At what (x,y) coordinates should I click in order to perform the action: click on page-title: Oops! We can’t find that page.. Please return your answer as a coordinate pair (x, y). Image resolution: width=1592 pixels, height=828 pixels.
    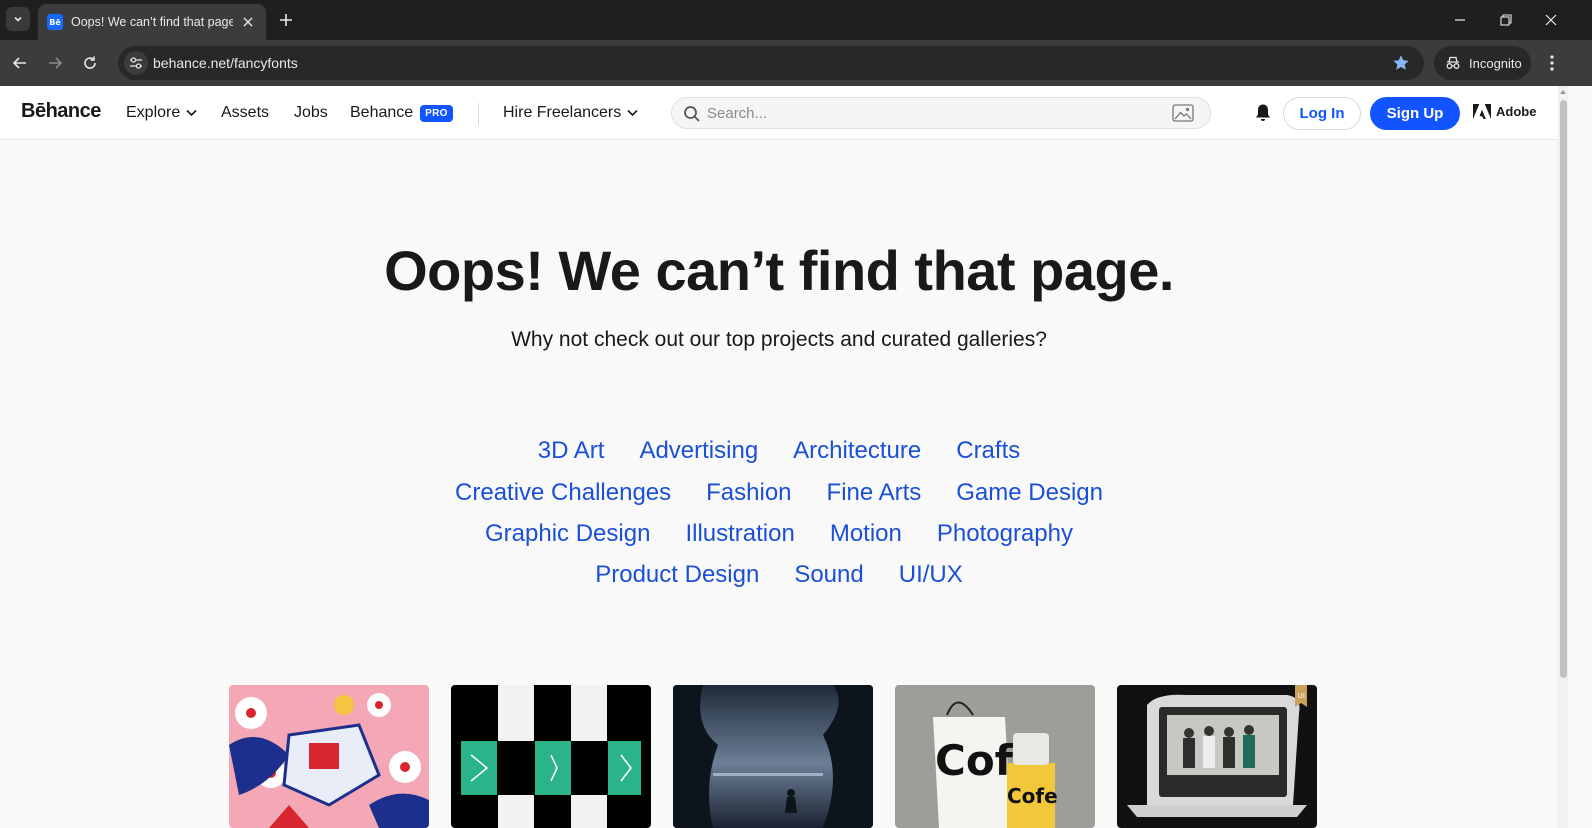
    Looking at the image, I should click on (779, 270).